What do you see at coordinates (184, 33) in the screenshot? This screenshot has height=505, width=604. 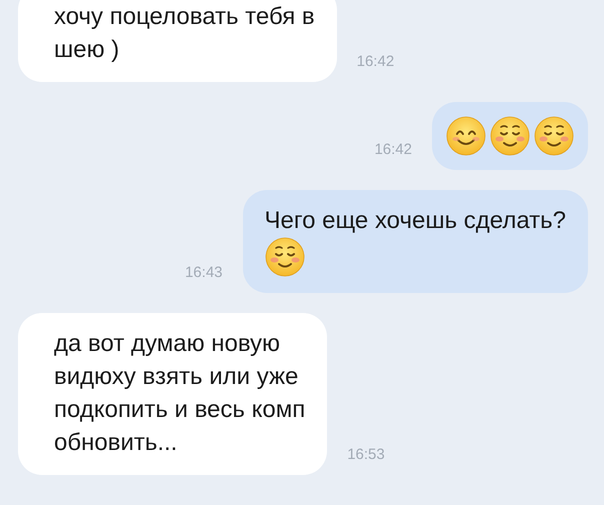 I see `message-text: хочу поцеловать тебя в шею )` at bounding box center [184, 33].